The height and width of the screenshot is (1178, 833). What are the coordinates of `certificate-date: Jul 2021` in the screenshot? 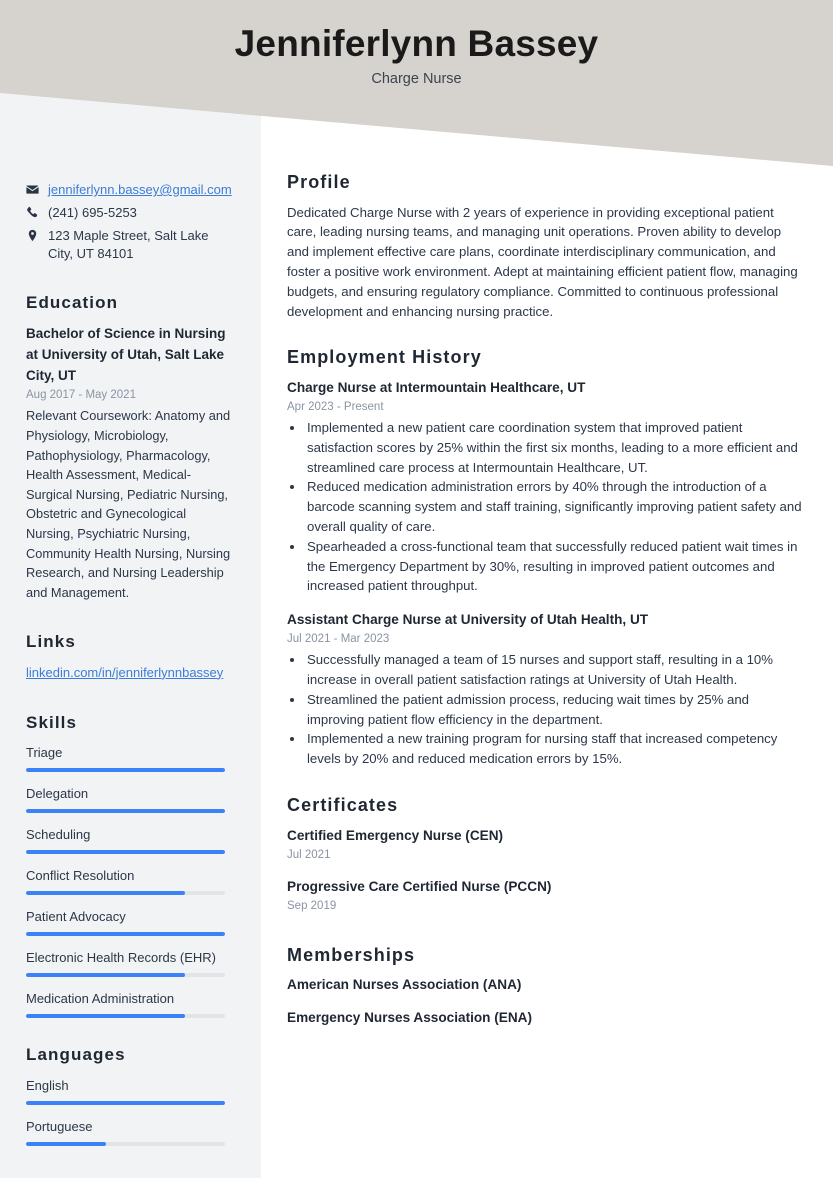 It's located at (309, 854).